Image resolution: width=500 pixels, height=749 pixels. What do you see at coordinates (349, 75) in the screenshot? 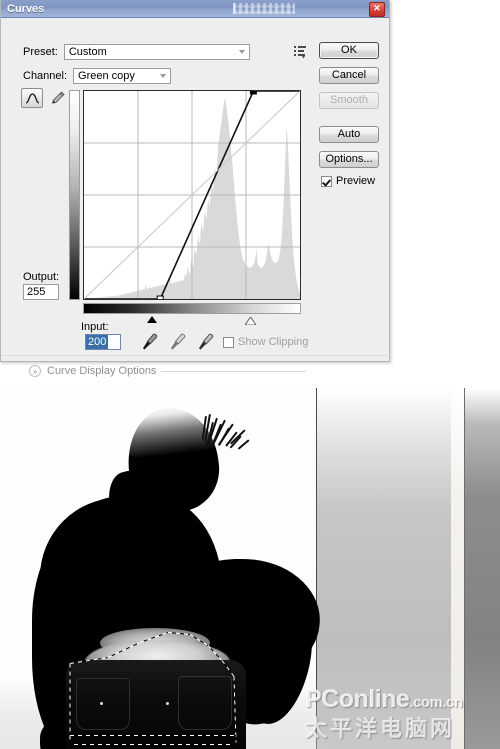
I see `cancel-button: Cancel` at bounding box center [349, 75].